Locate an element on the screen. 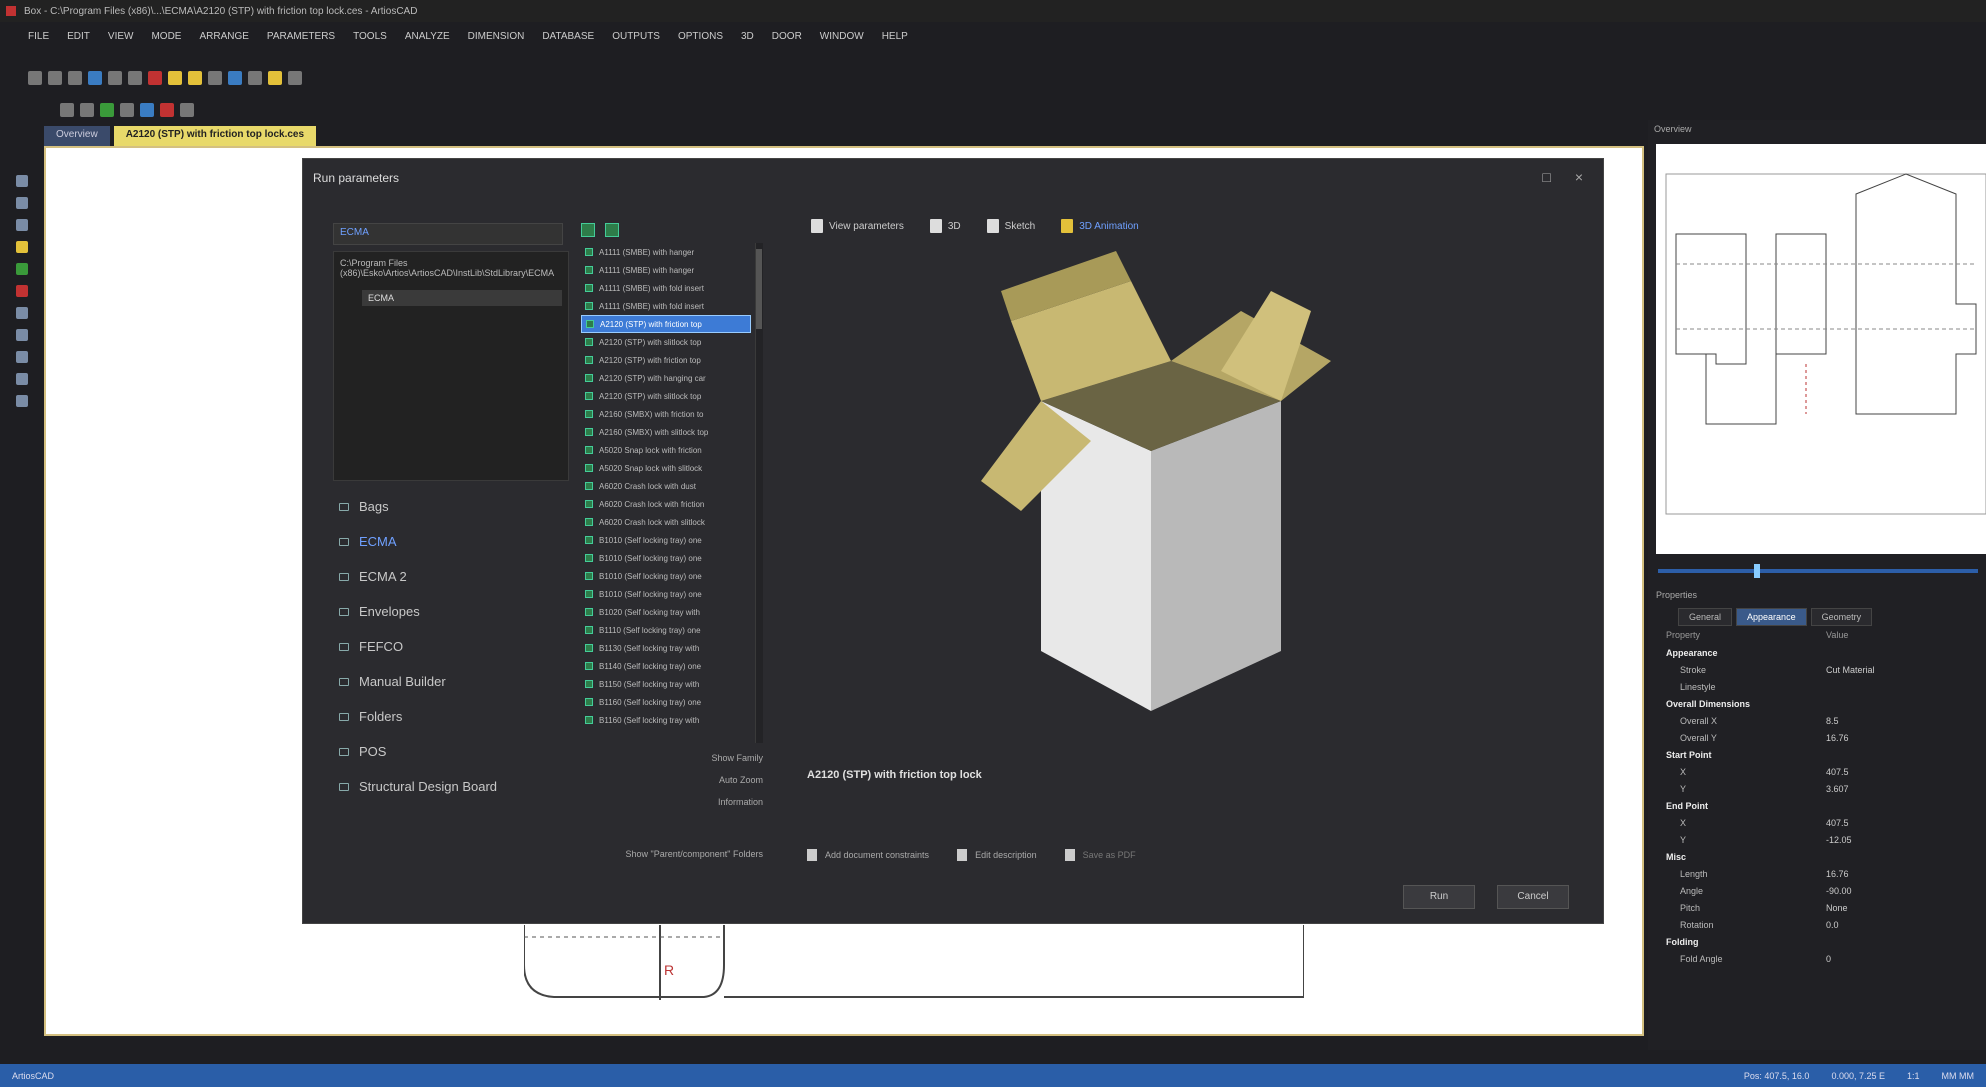 Image resolution: width=1986 pixels, height=1087 pixels. snap-icon is located at coordinates (147, 110).